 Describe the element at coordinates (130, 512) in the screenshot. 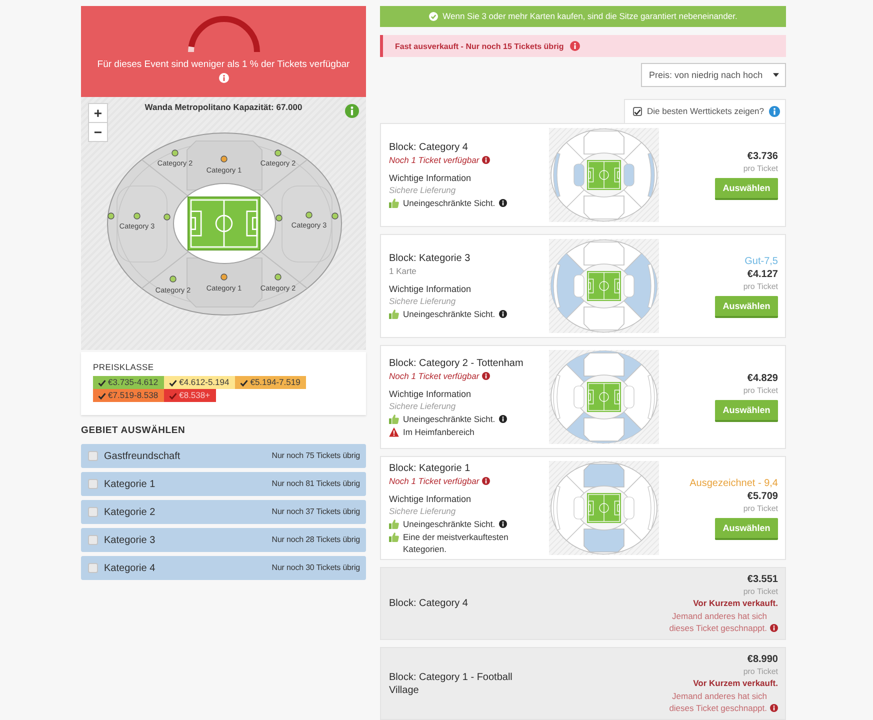

I see `area-name: Kategorie 2` at that location.